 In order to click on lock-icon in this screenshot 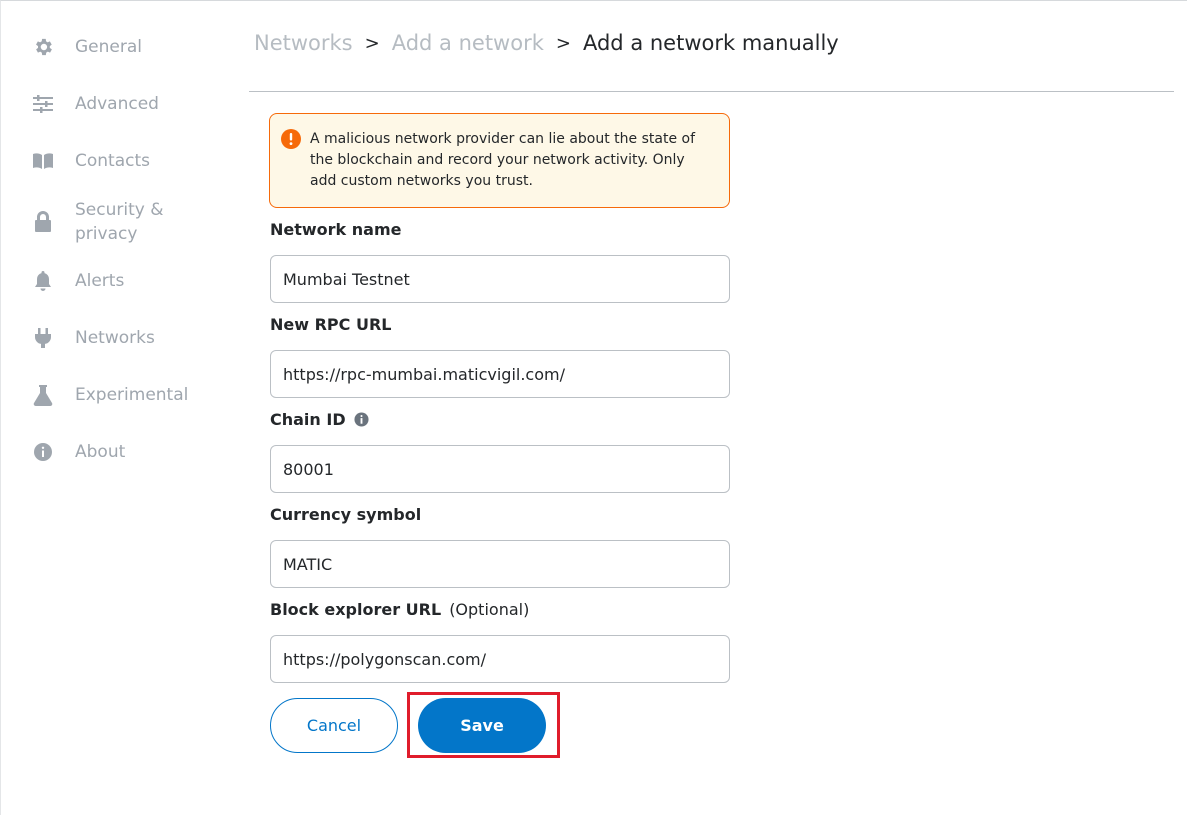, I will do `click(43, 222)`.